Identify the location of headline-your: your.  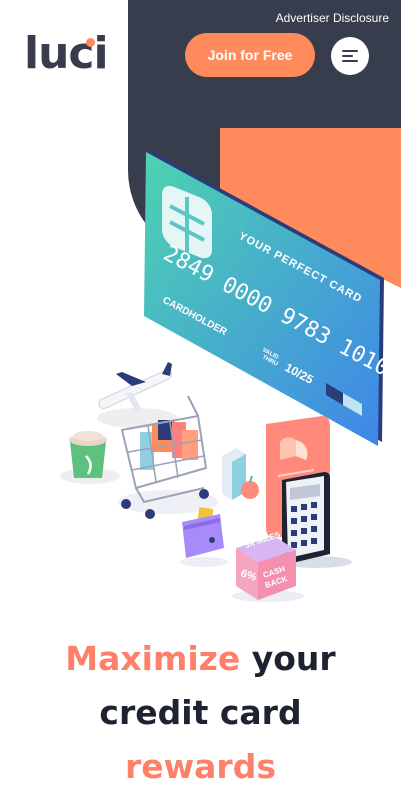
(288, 658).